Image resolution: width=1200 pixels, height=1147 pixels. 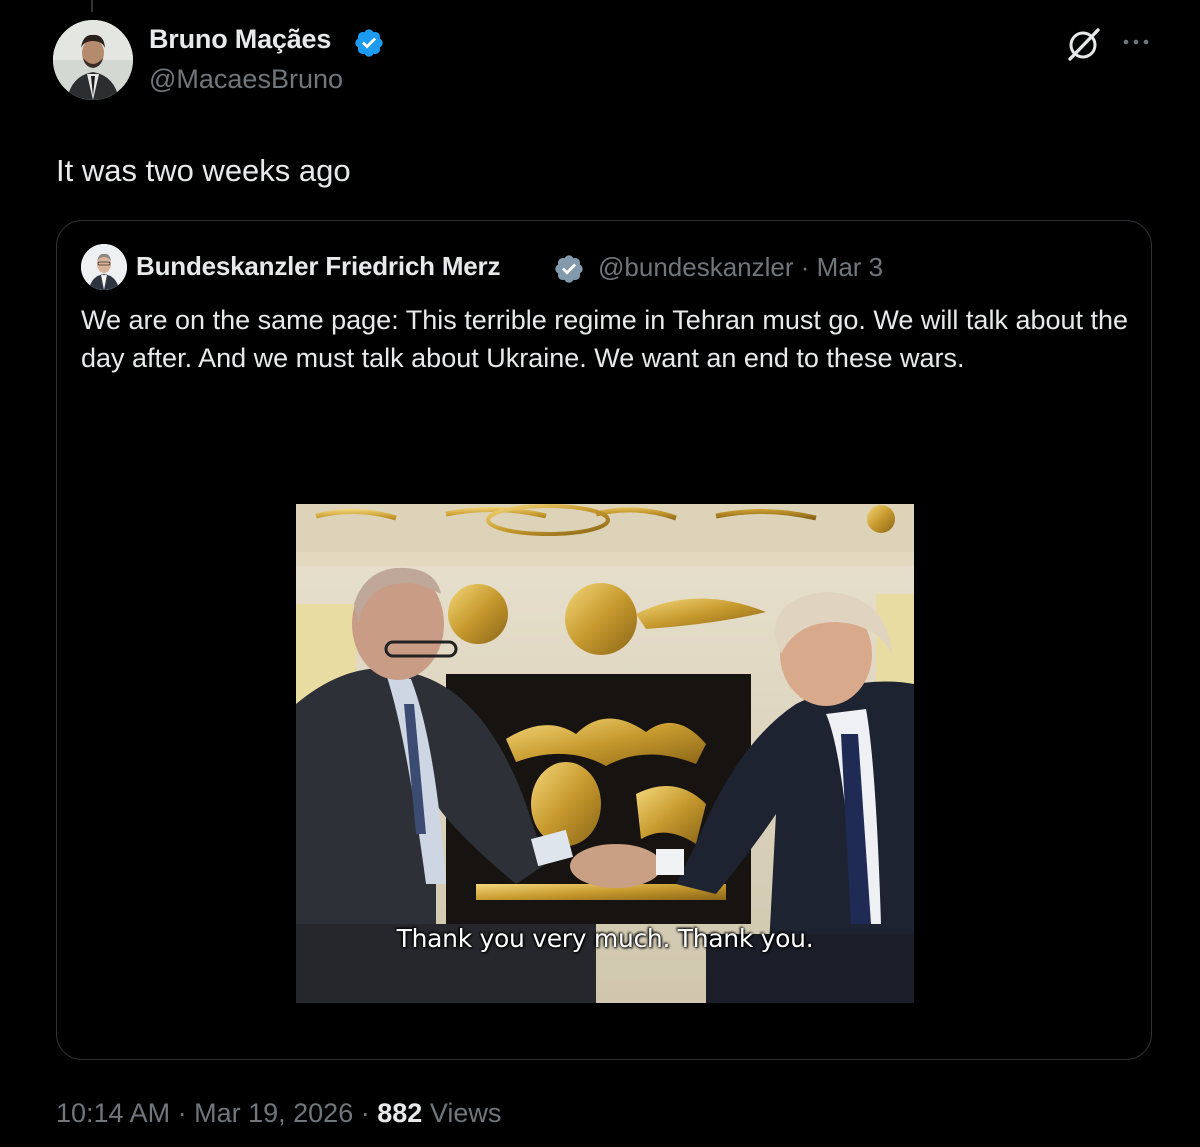 I want to click on quoted-author-avatar, so click(x=104, y=267).